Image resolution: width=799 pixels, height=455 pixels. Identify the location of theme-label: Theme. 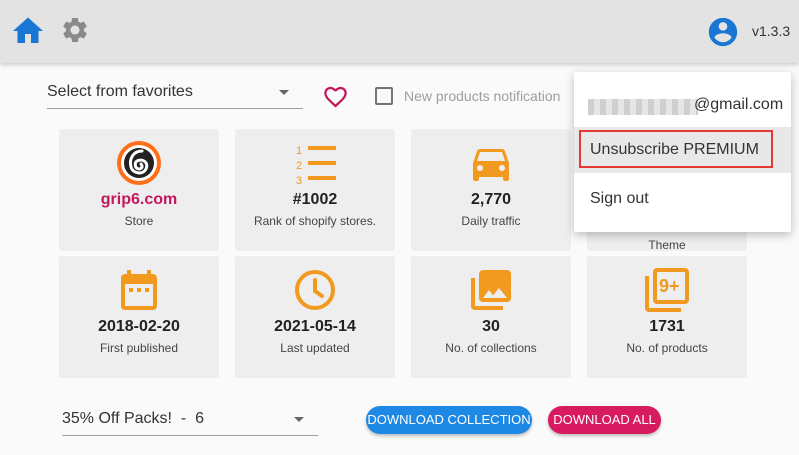
(667, 245).